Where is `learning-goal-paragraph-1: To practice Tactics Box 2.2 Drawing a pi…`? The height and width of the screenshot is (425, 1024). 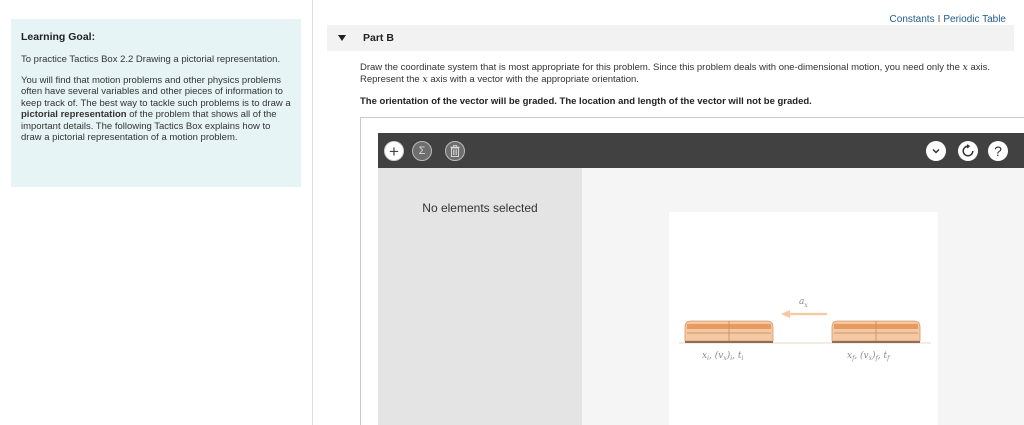
learning-goal-paragraph-1: To practice Tactics Box 2.2 Drawing a pi… is located at coordinates (151, 59).